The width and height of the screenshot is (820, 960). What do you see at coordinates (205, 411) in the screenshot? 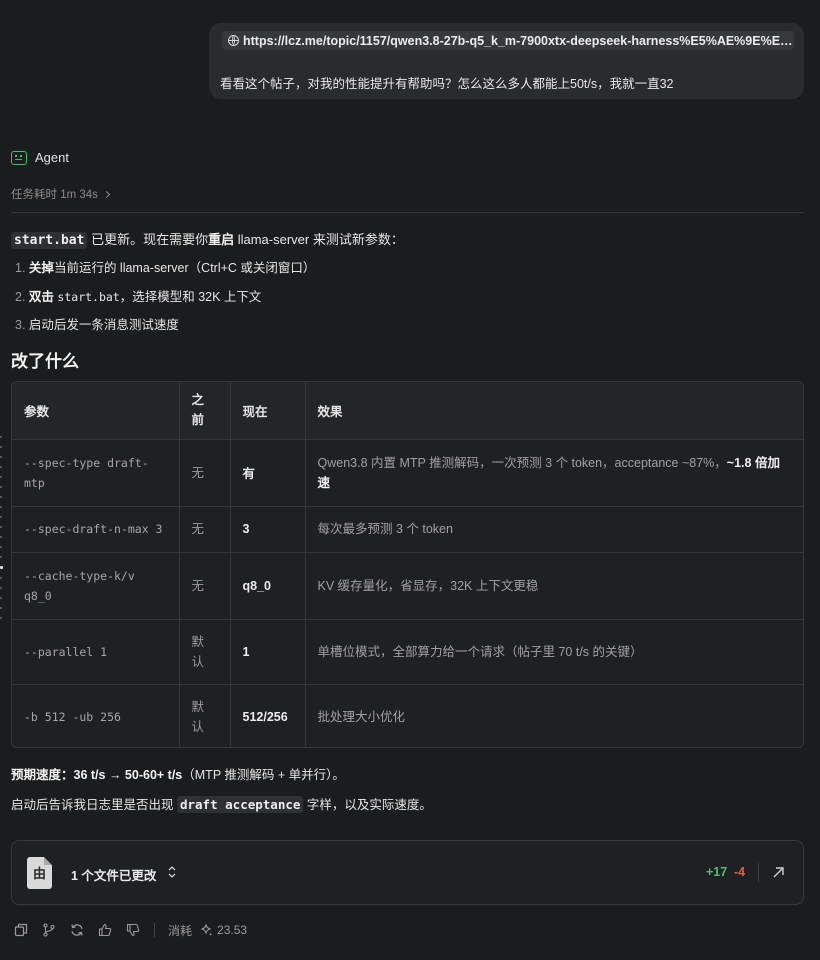
I see `column-header: 之前` at bounding box center [205, 411].